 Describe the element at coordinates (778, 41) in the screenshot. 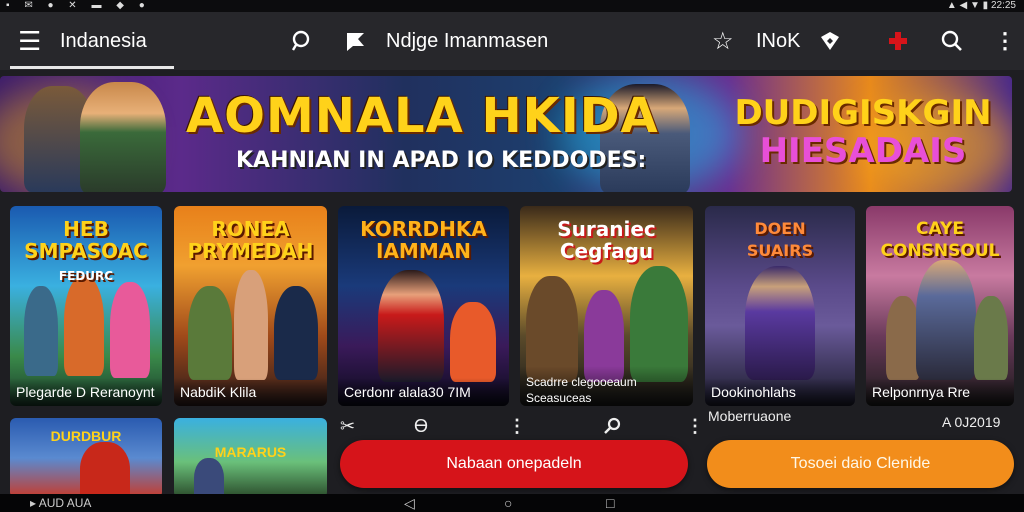

I see `right-label: INoK` at that location.